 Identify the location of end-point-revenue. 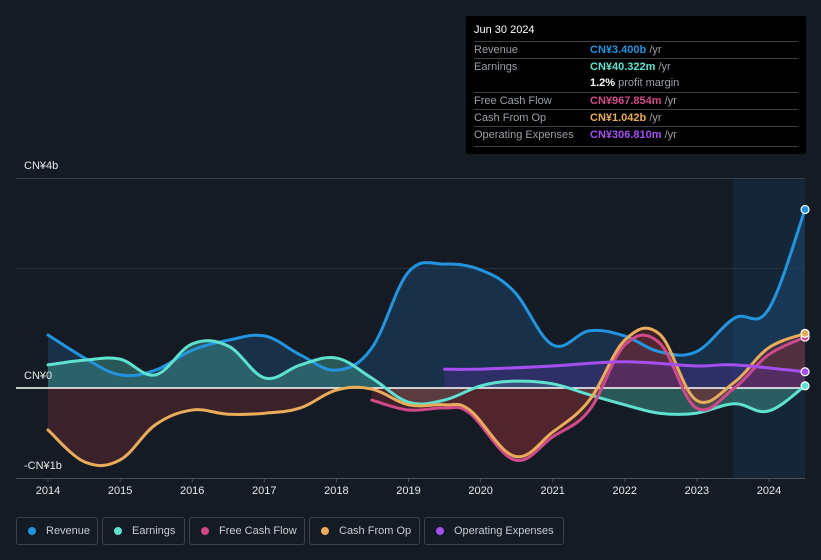
(805, 209).